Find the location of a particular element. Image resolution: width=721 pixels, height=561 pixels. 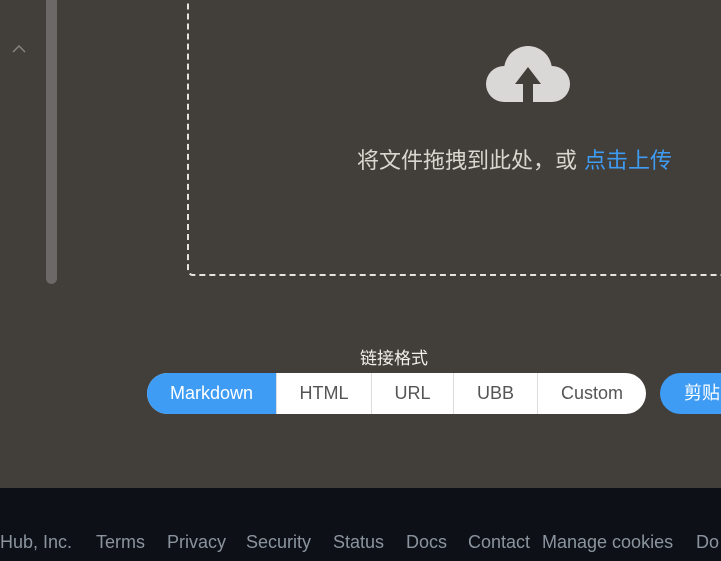

footer-link-privacy: Privacy is located at coordinates (196, 542).